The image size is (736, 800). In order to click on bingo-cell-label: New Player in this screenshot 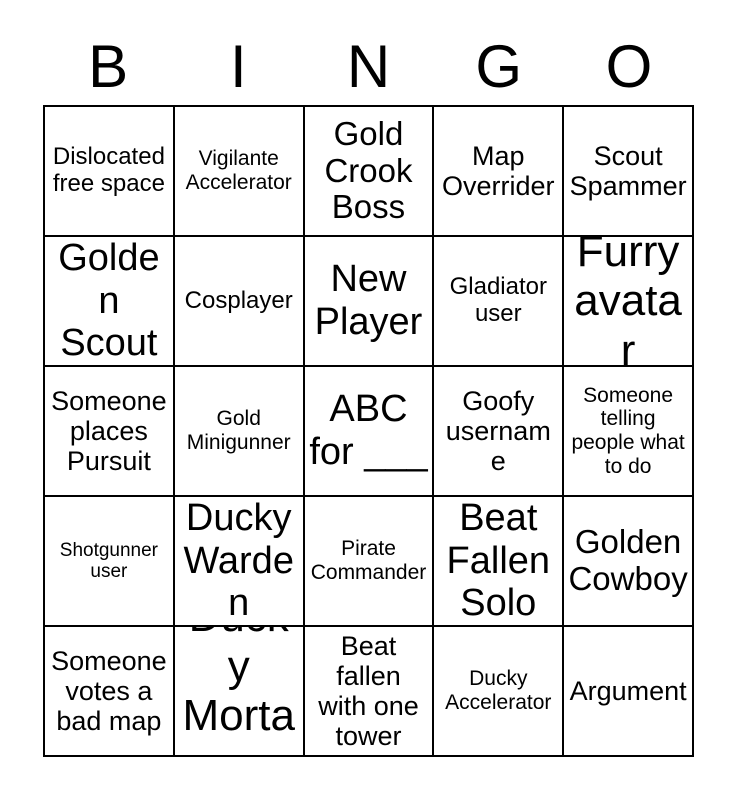, I will do `click(368, 300)`.